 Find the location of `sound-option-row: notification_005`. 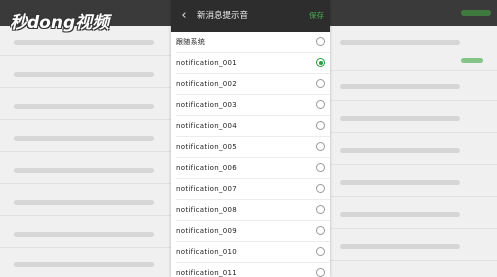

sound-option-row: notification_005 is located at coordinates (250, 147).